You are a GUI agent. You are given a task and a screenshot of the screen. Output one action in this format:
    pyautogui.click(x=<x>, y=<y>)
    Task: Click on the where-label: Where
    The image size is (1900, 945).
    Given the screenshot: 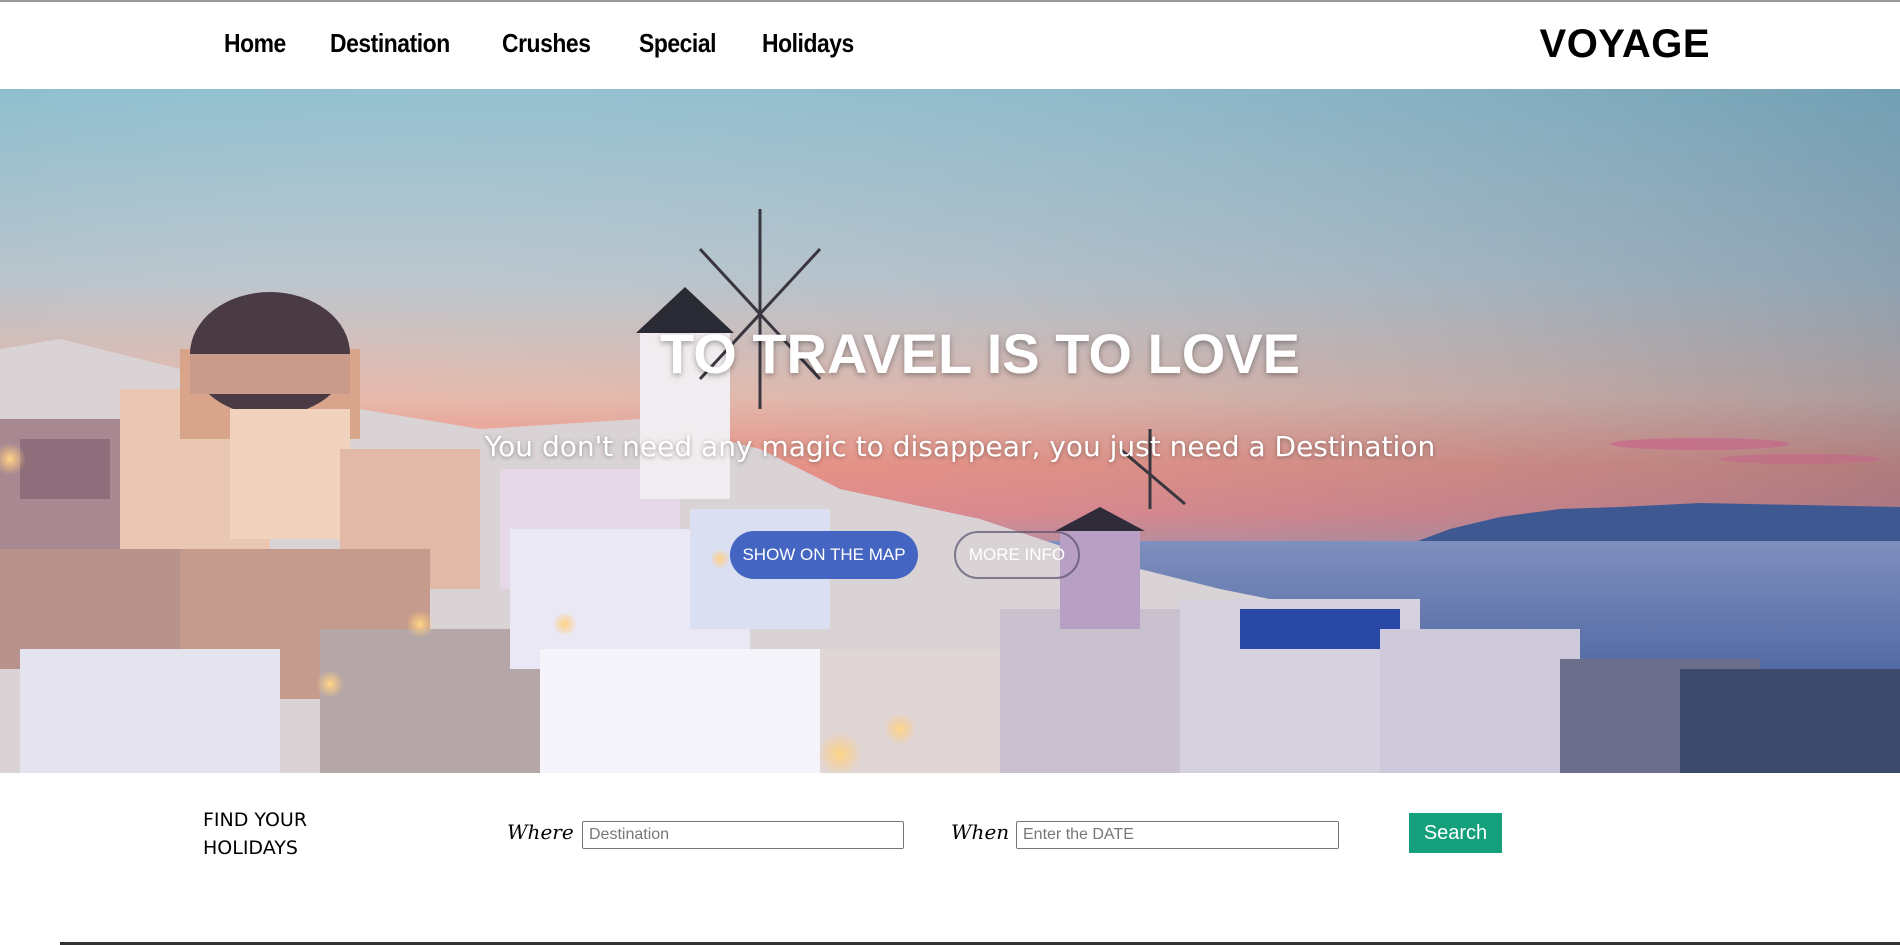 What is the action you would take?
    pyautogui.click(x=540, y=832)
    